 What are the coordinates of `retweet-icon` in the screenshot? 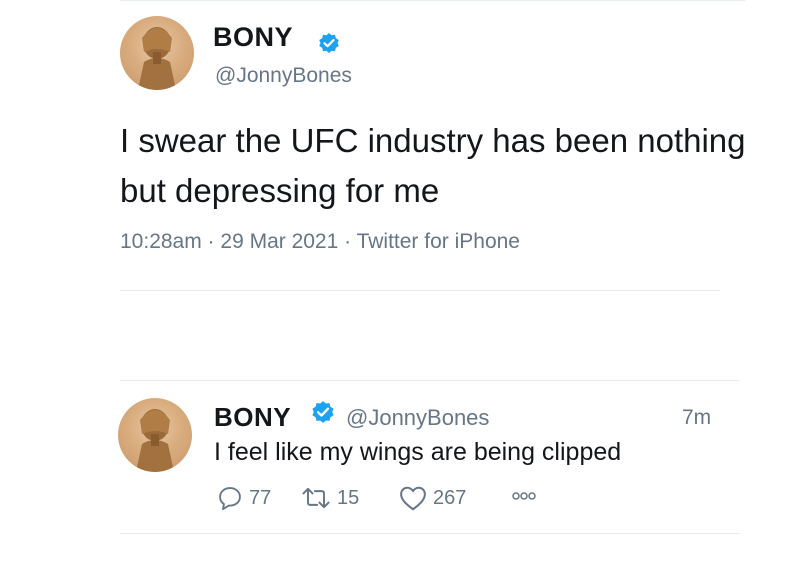 It's located at (316, 498).